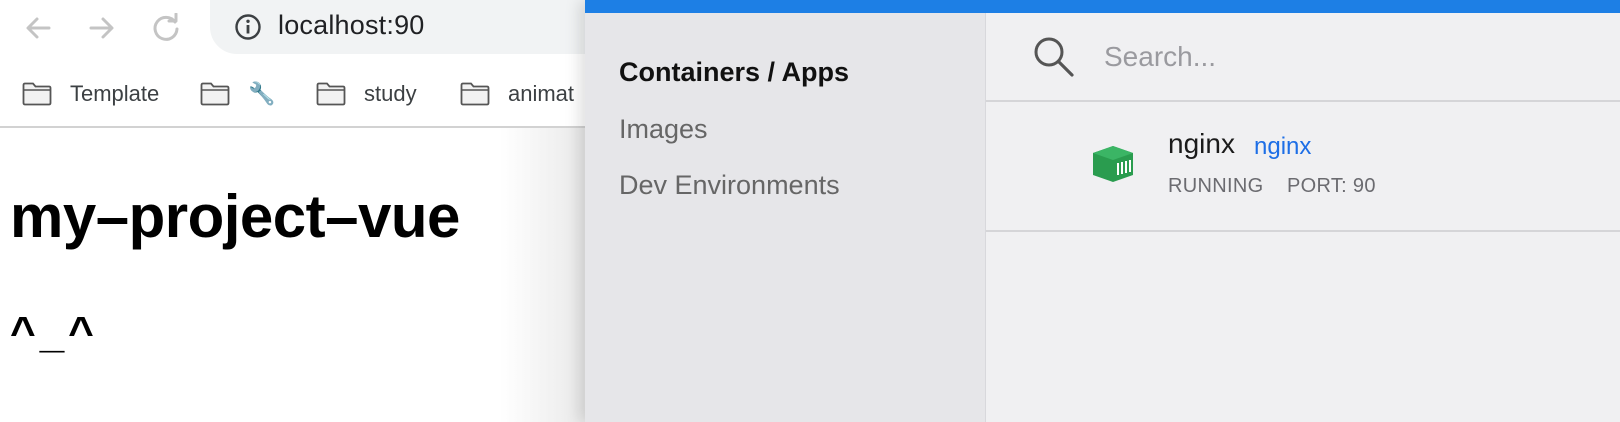 The image size is (1620, 422). What do you see at coordinates (1282, 147) in the screenshot?
I see `container-image-link: nginx` at bounding box center [1282, 147].